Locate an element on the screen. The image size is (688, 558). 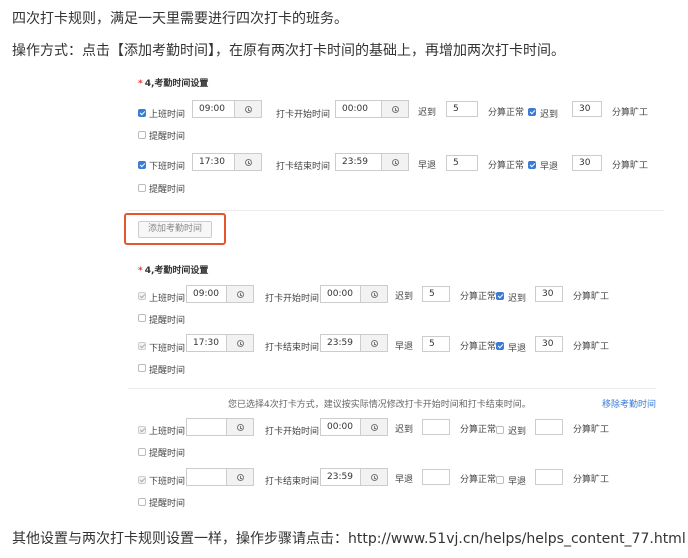
new-work-start-time-value is located at coordinates (206, 427).